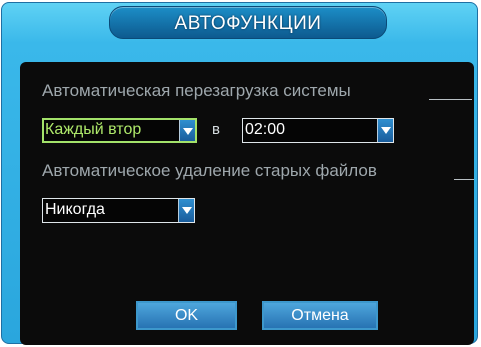 The image size is (481, 347). What do you see at coordinates (209, 170) in the screenshot?
I see `auto-delete-label: Автоматическое удаление старых файлов` at bounding box center [209, 170].